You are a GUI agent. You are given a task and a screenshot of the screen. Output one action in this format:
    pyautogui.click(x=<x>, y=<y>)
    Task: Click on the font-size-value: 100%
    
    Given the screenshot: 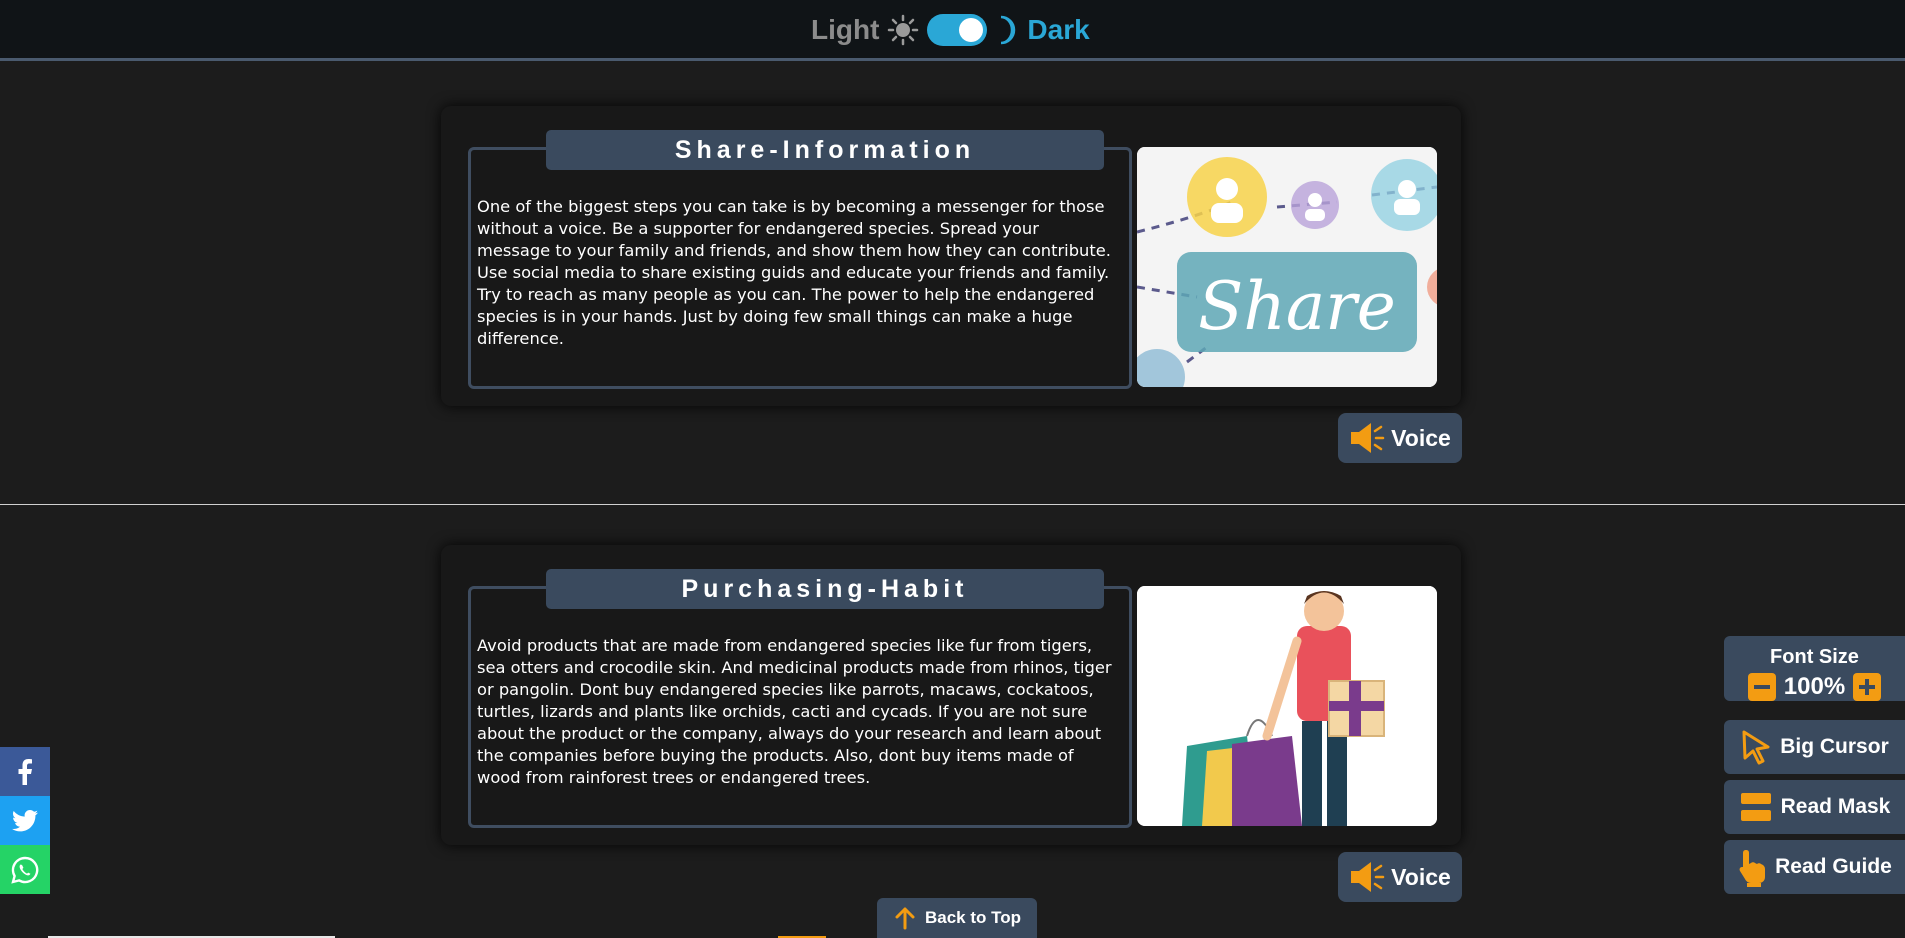 What is the action you would take?
    pyautogui.click(x=1814, y=686)
    